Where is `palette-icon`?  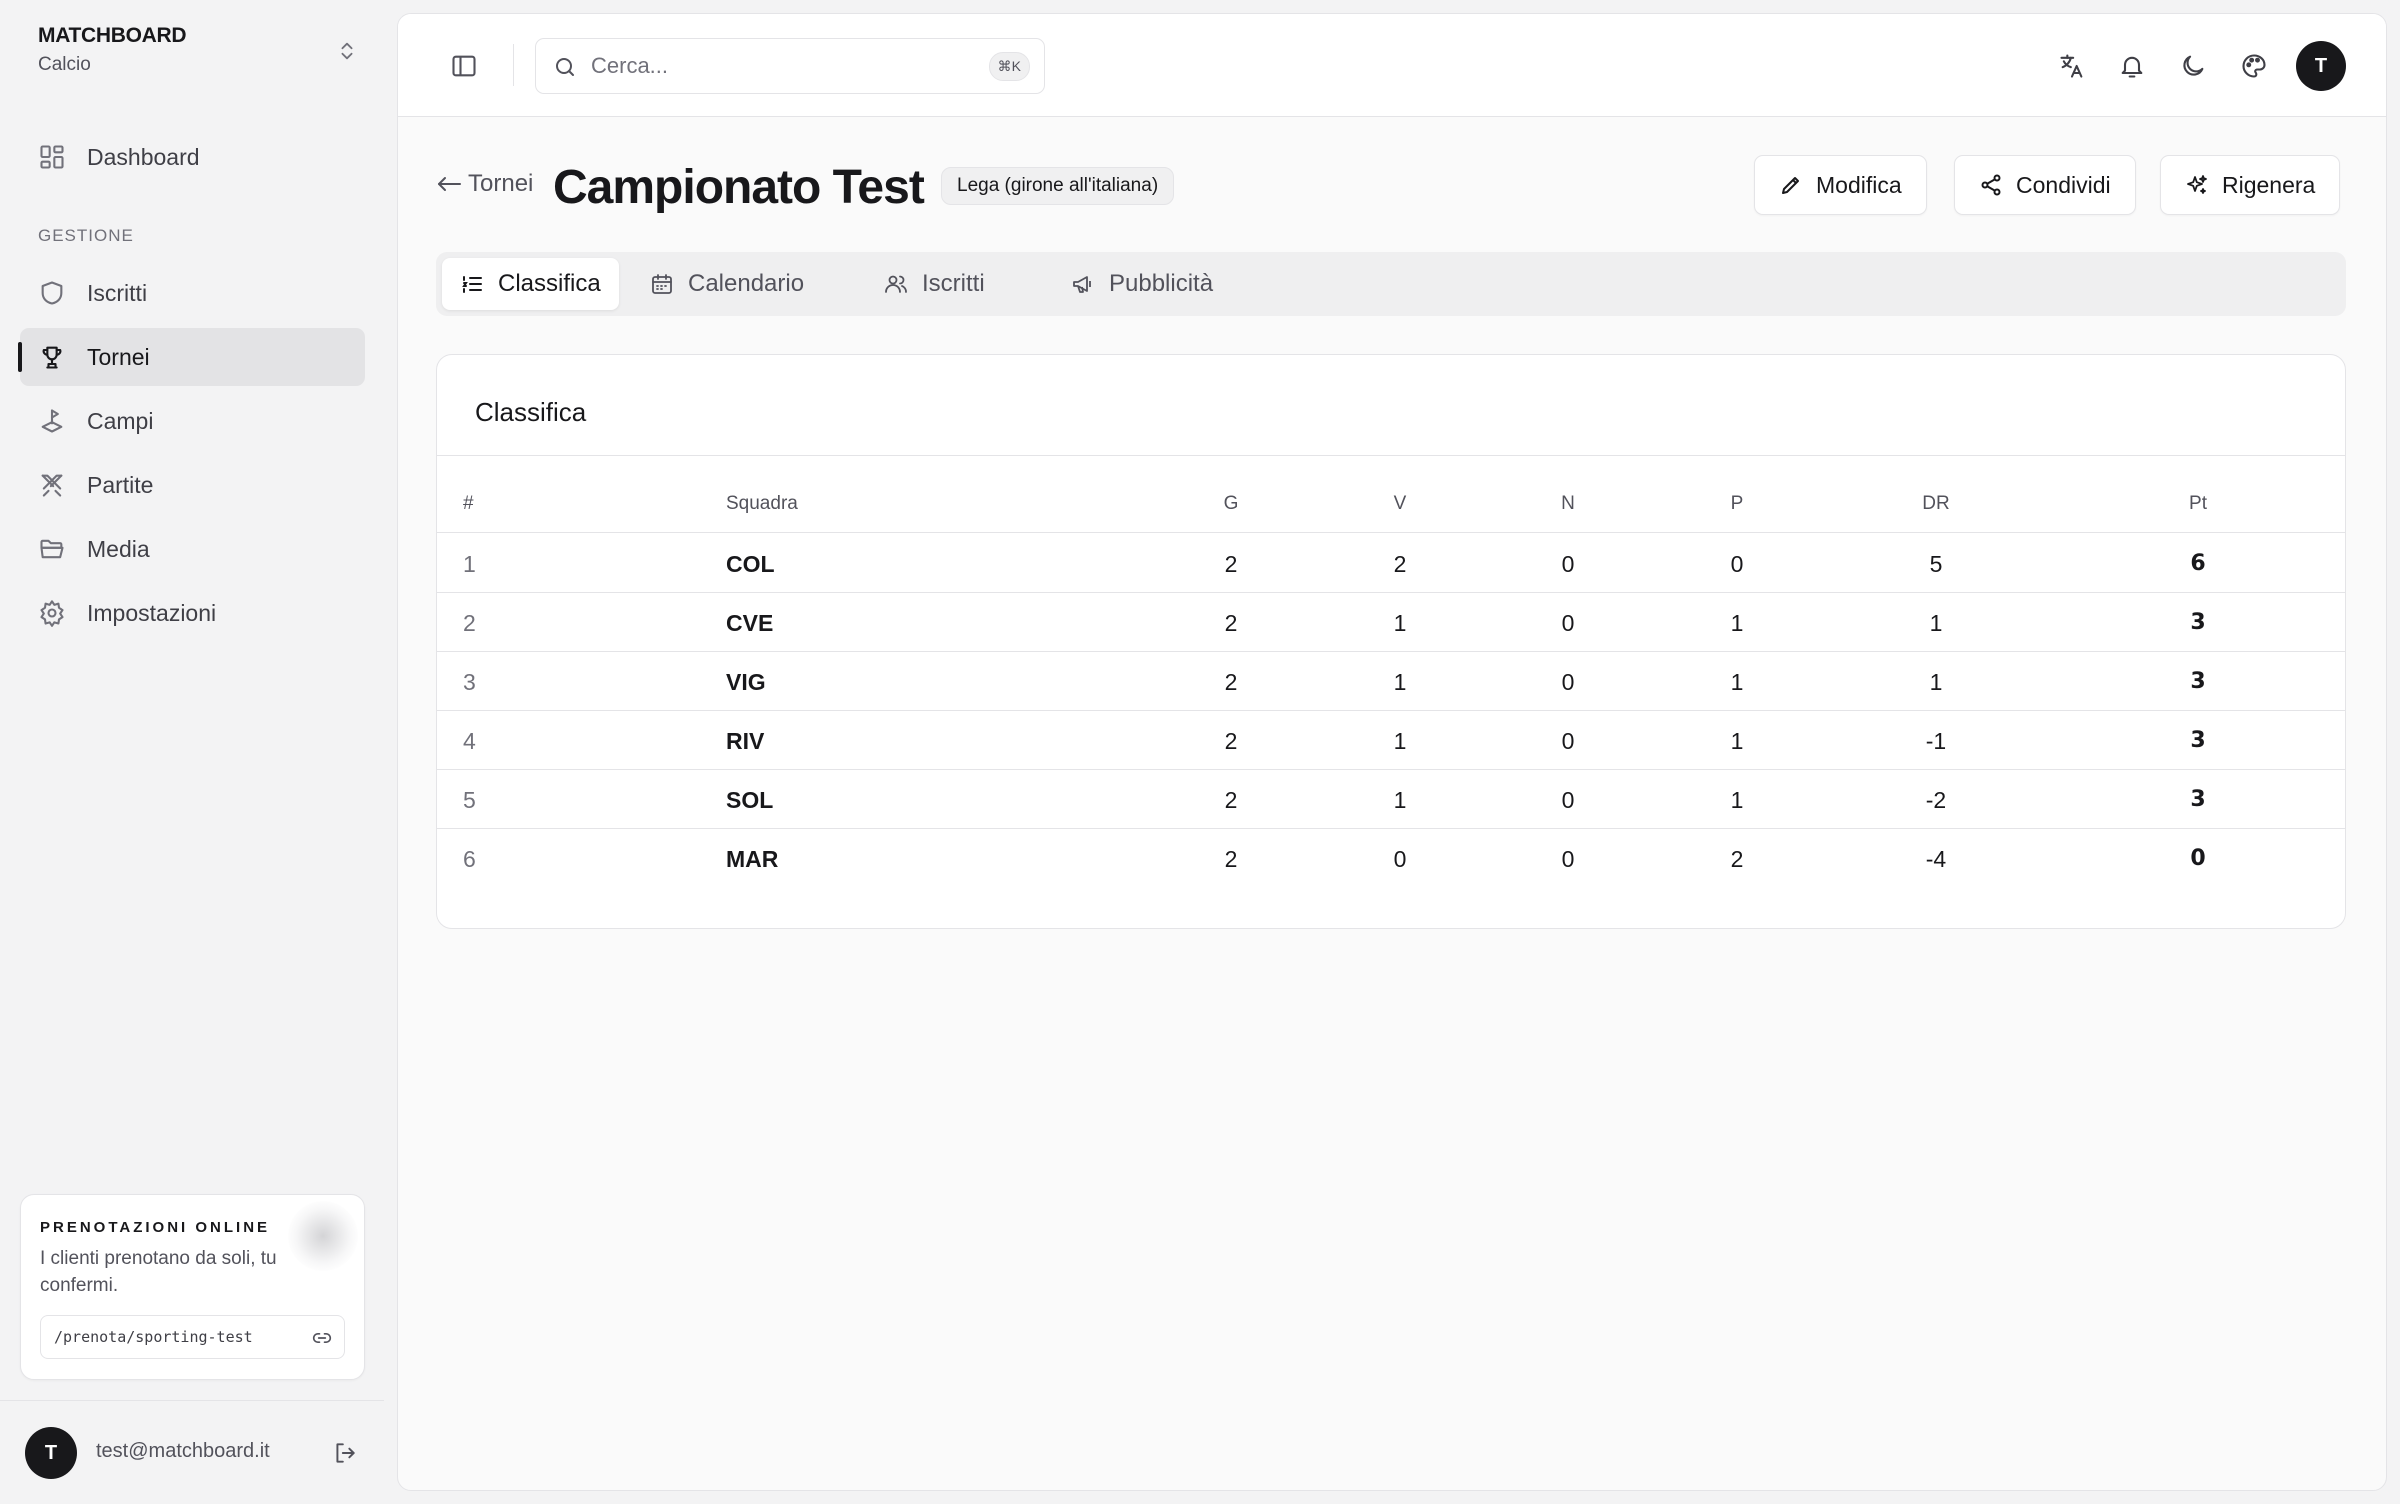 palette-icon is located at coordinates (2254, 66).